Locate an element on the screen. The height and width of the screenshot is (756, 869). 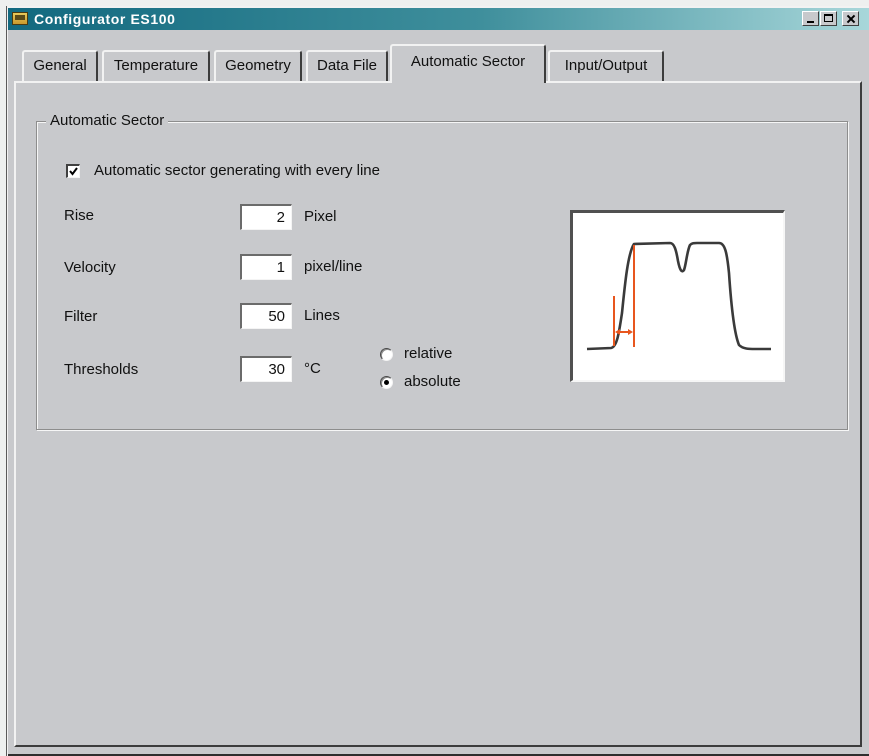
filter-label: Filter is located at coordinates (81, 316).